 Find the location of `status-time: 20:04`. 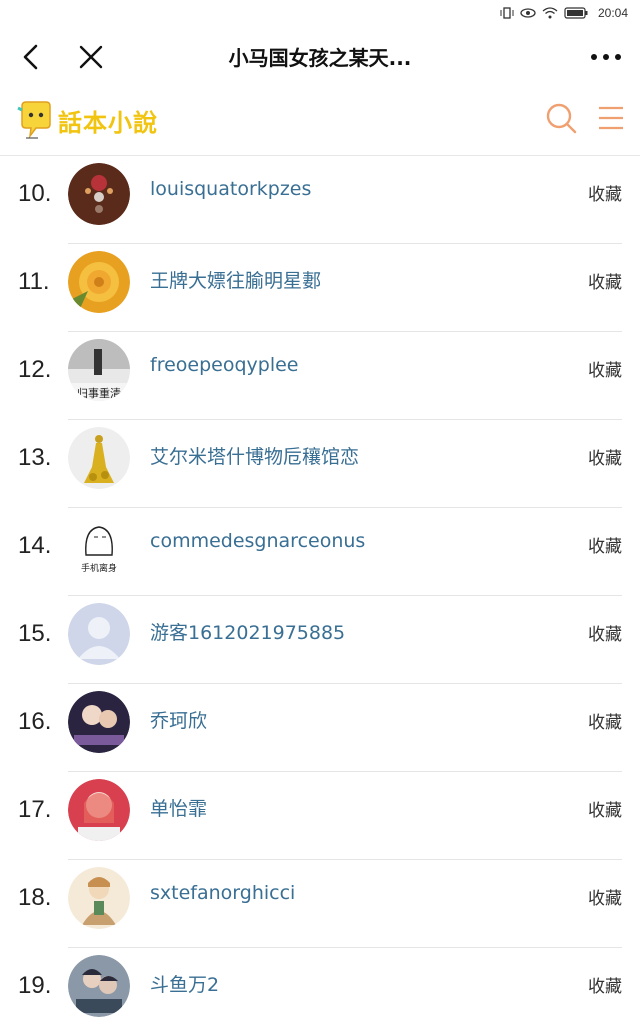

status-time: 20:04 is located at coordinates (612, 13).